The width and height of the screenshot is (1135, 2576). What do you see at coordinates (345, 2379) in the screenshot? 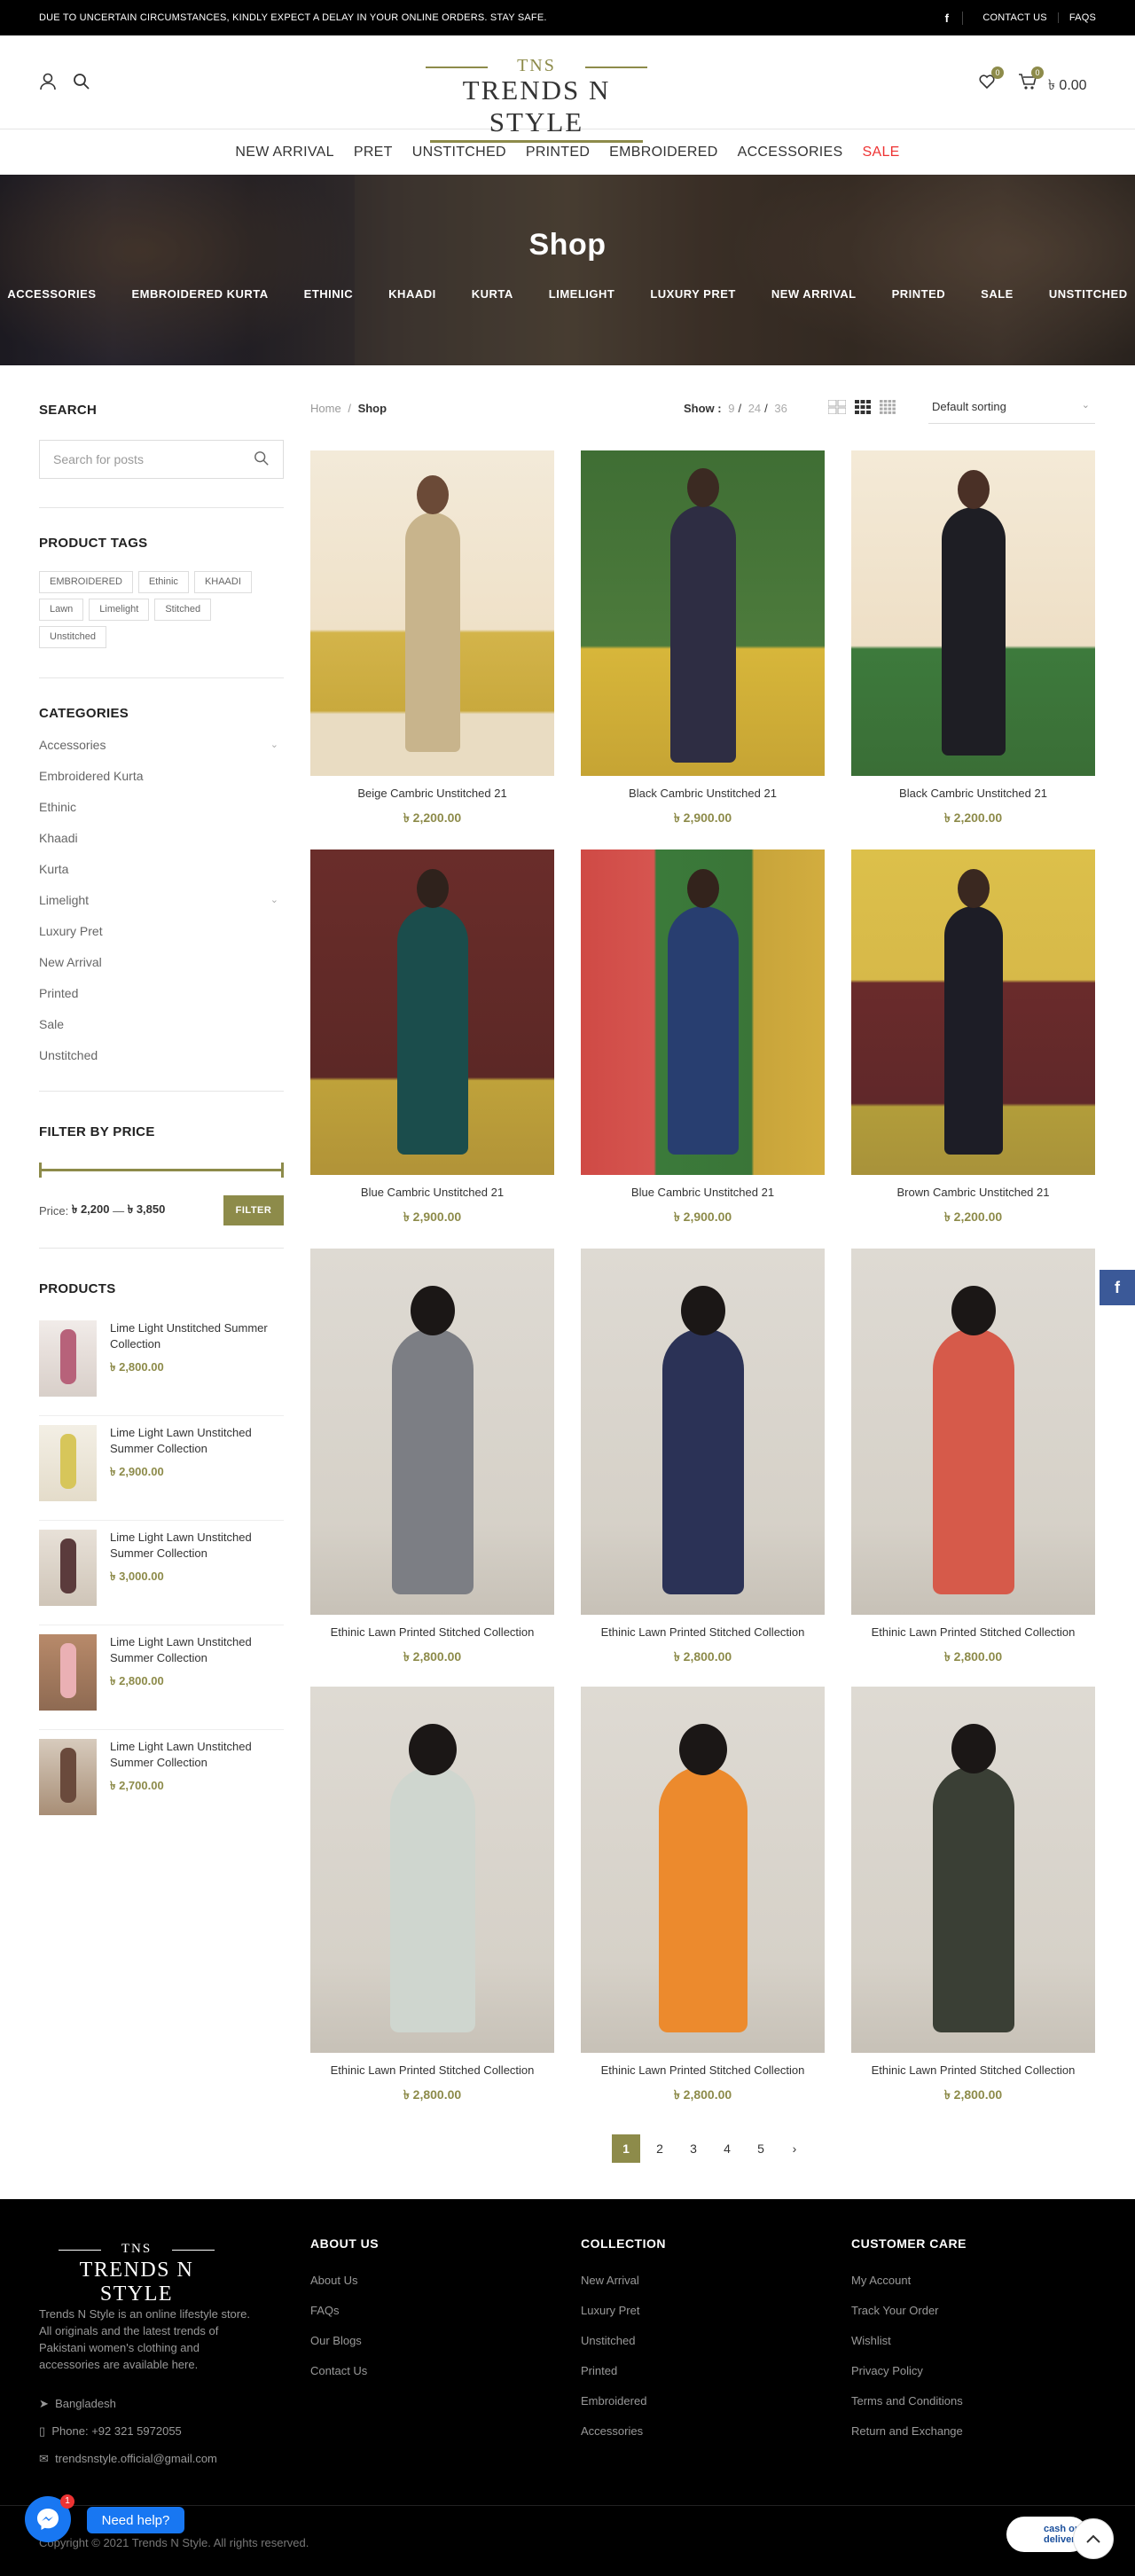
I see `footer-link: Contact Us` at bounding box center [345, 2379].